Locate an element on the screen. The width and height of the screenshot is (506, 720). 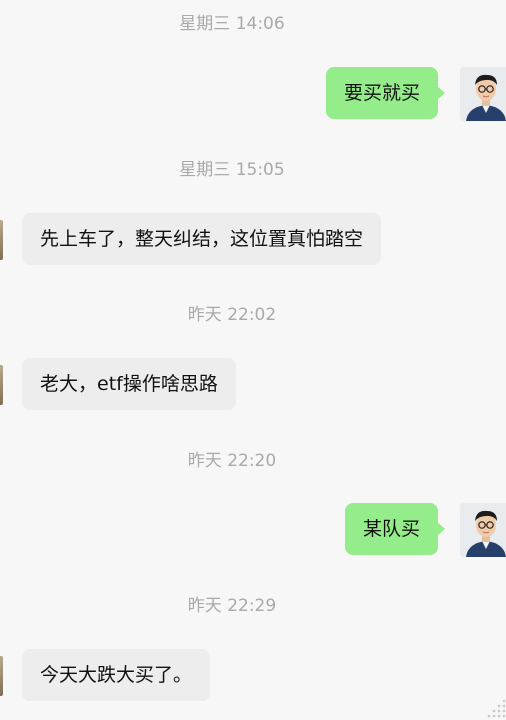
timestamp: 昨天 22:20 is located at coordinates (232, 461).